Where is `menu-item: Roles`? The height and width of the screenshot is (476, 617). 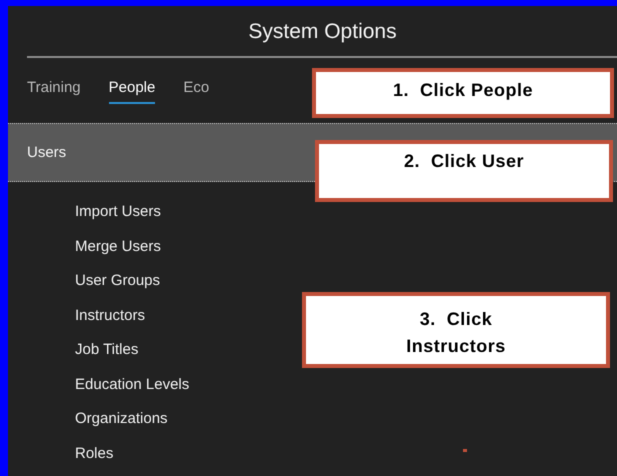
menu-item: Roles is located at coordinates (94, 453).